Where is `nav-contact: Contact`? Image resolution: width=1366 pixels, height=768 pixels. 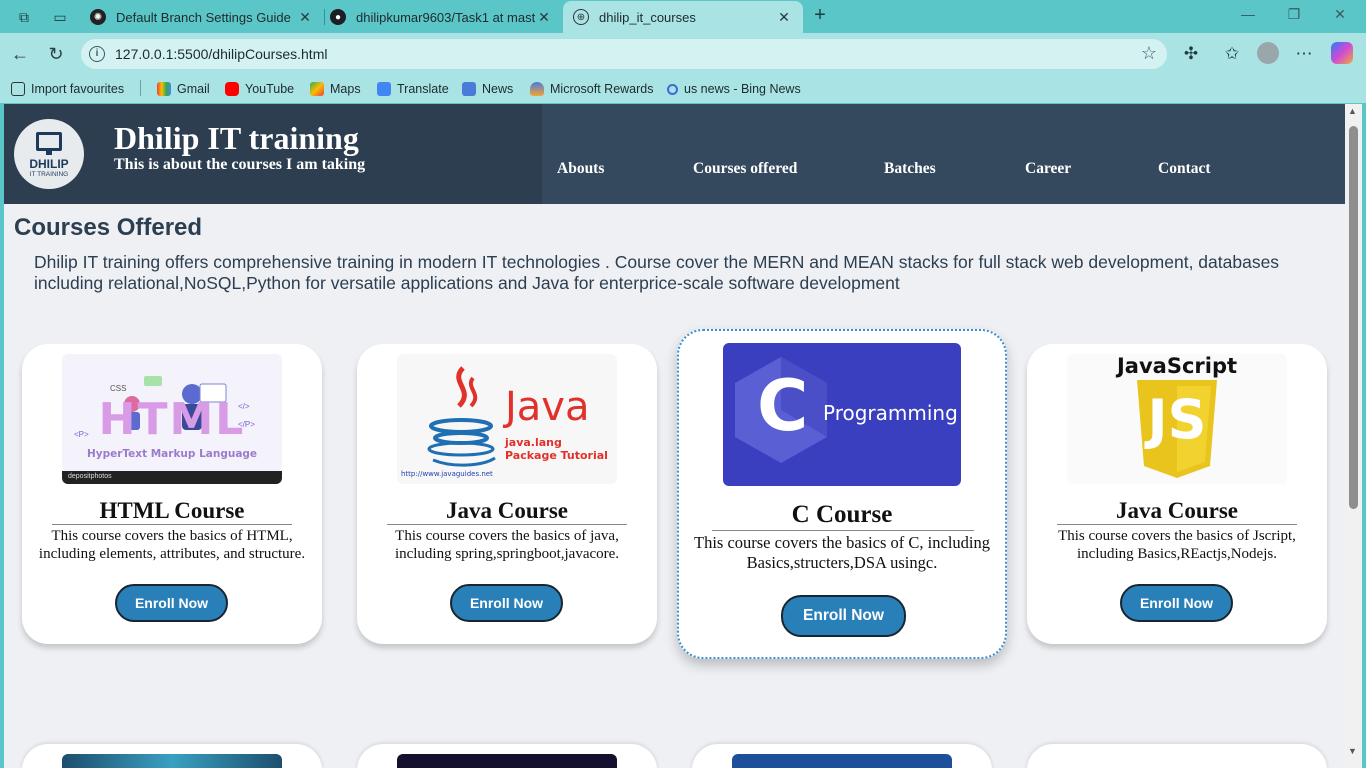 nav-contact: Contact is located at coordinates (1184, 169).